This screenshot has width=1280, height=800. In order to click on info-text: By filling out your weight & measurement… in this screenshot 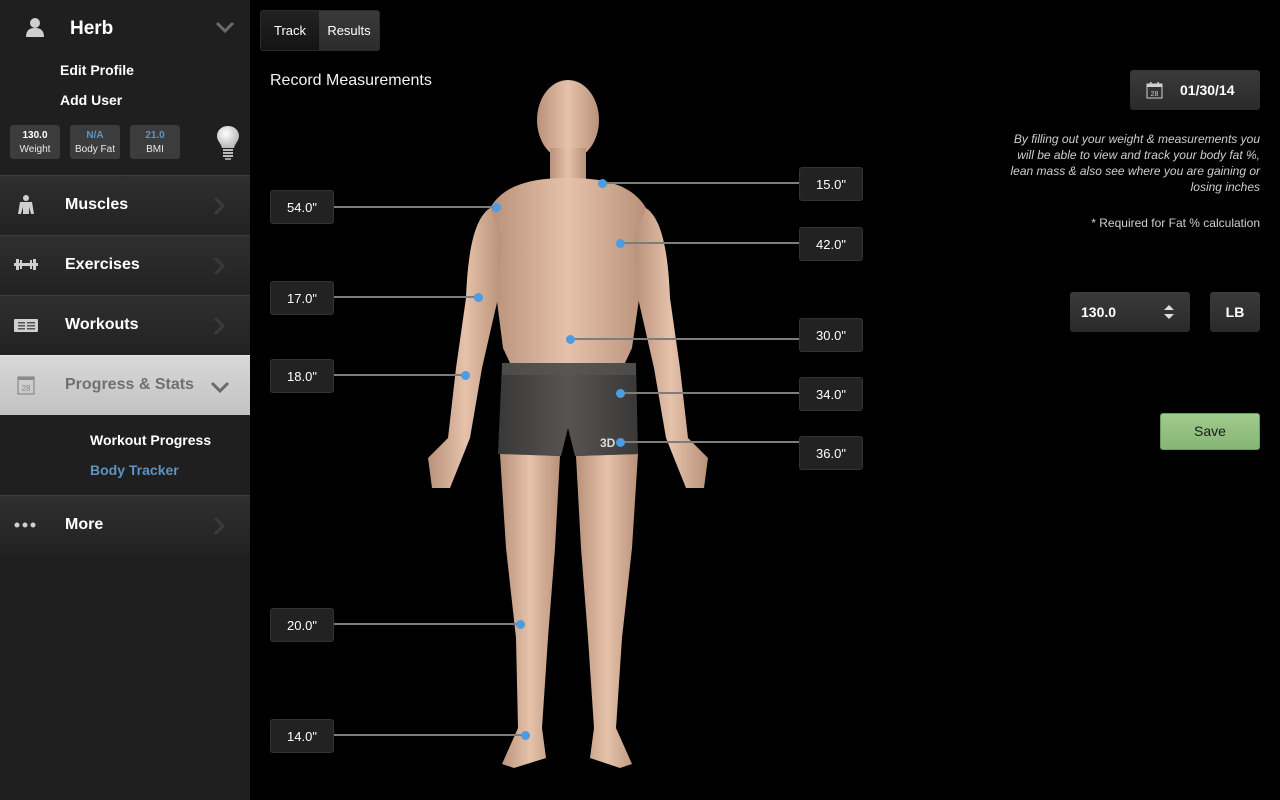, I will do `click(1135, 163)`.